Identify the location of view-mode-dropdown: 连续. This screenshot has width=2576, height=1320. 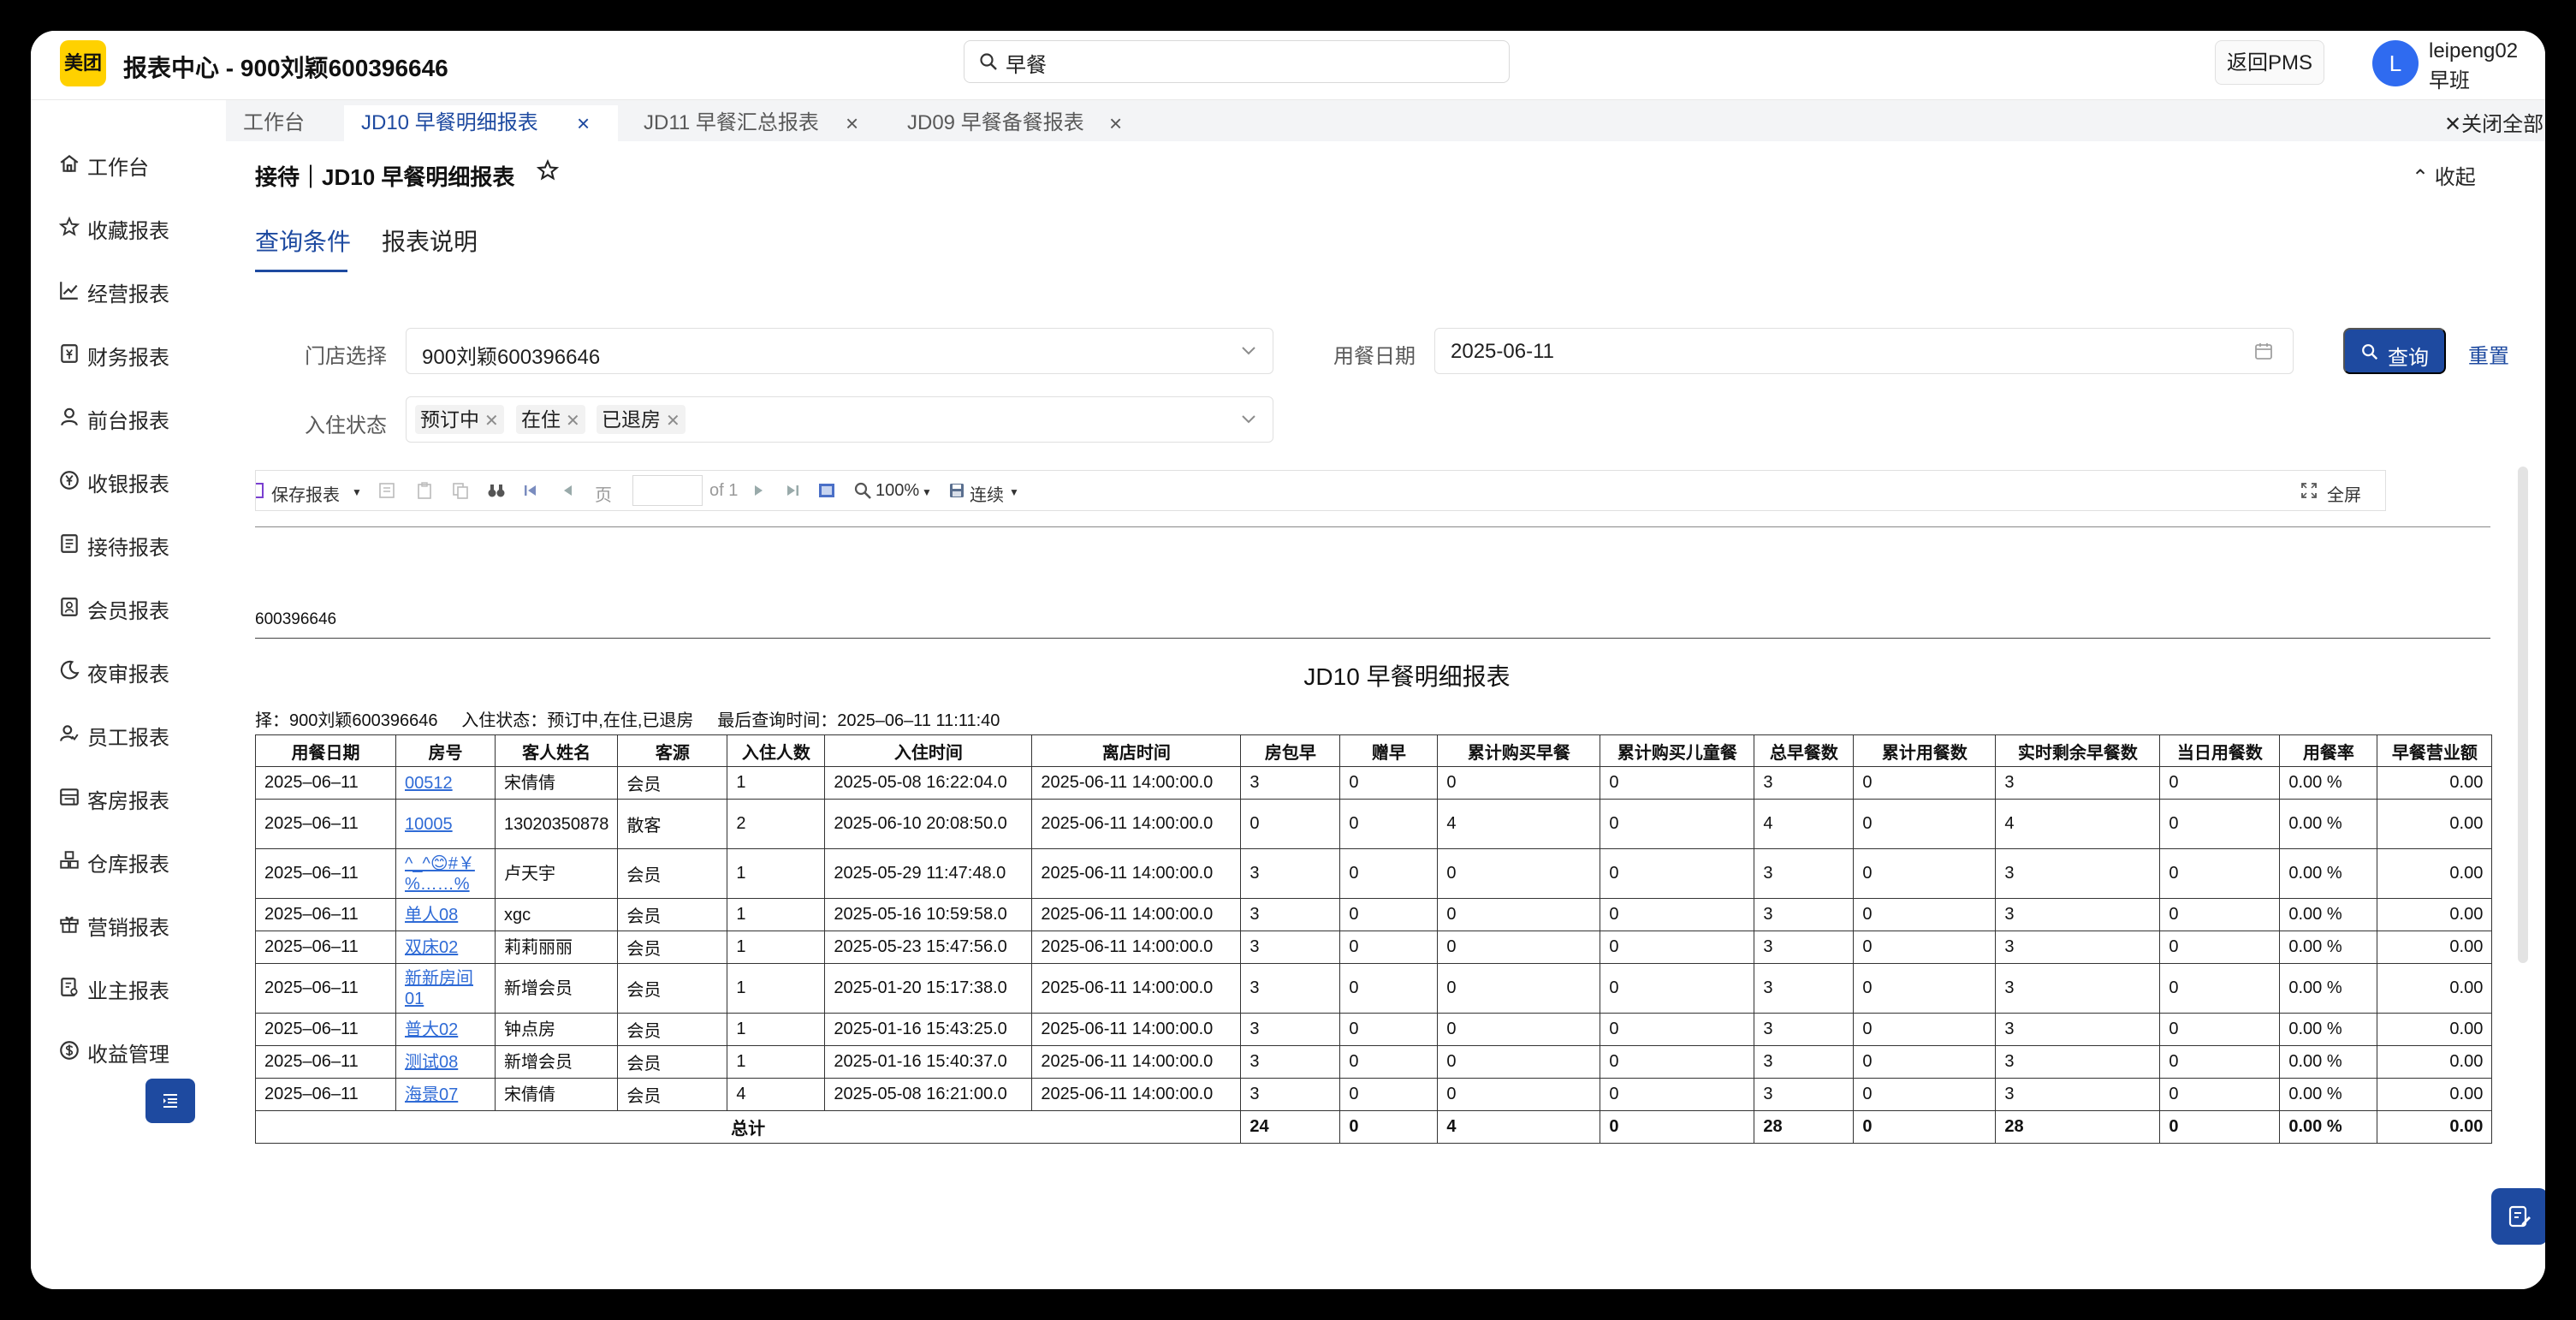
(987, 493).